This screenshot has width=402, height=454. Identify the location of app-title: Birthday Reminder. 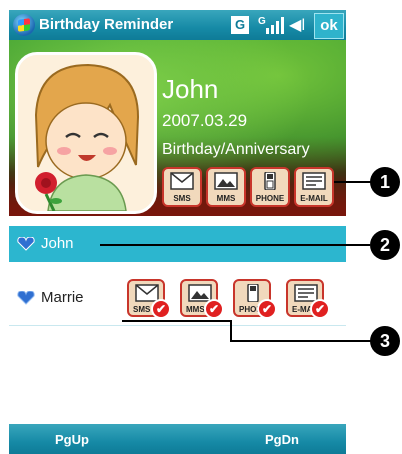
(106, 24).